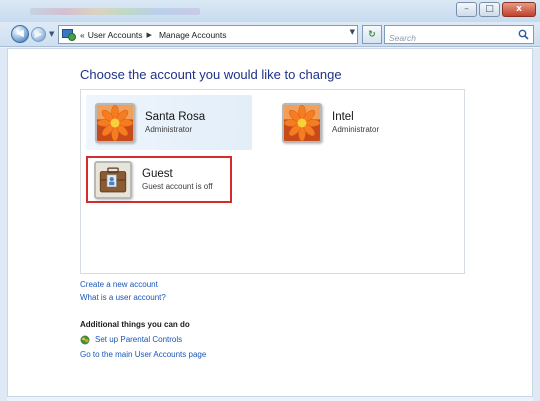 The image size is (540, 401). Describe the element at coordinates (82, 35) in the screenshot. I see `breadcrumb-overflow: «` at that location.